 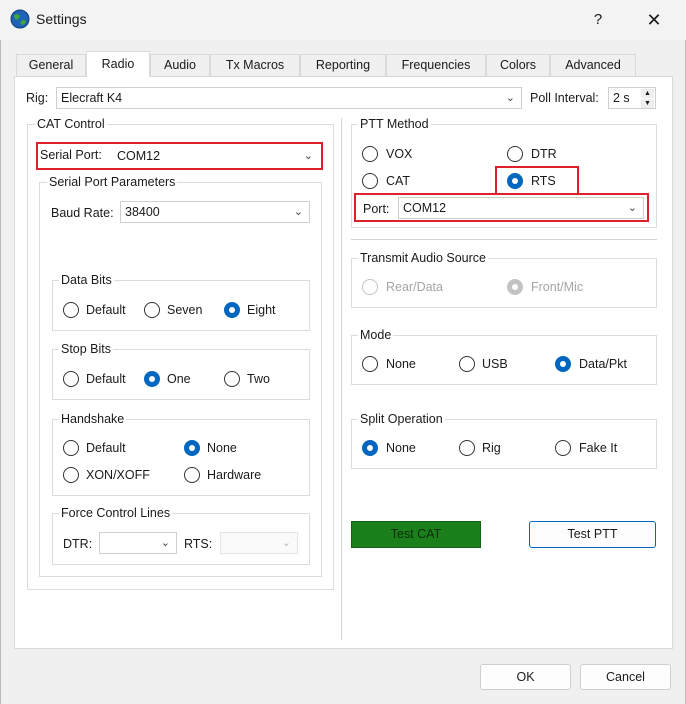 I want to click on baud-rate-value: 38400, so click(x=142, y=212).